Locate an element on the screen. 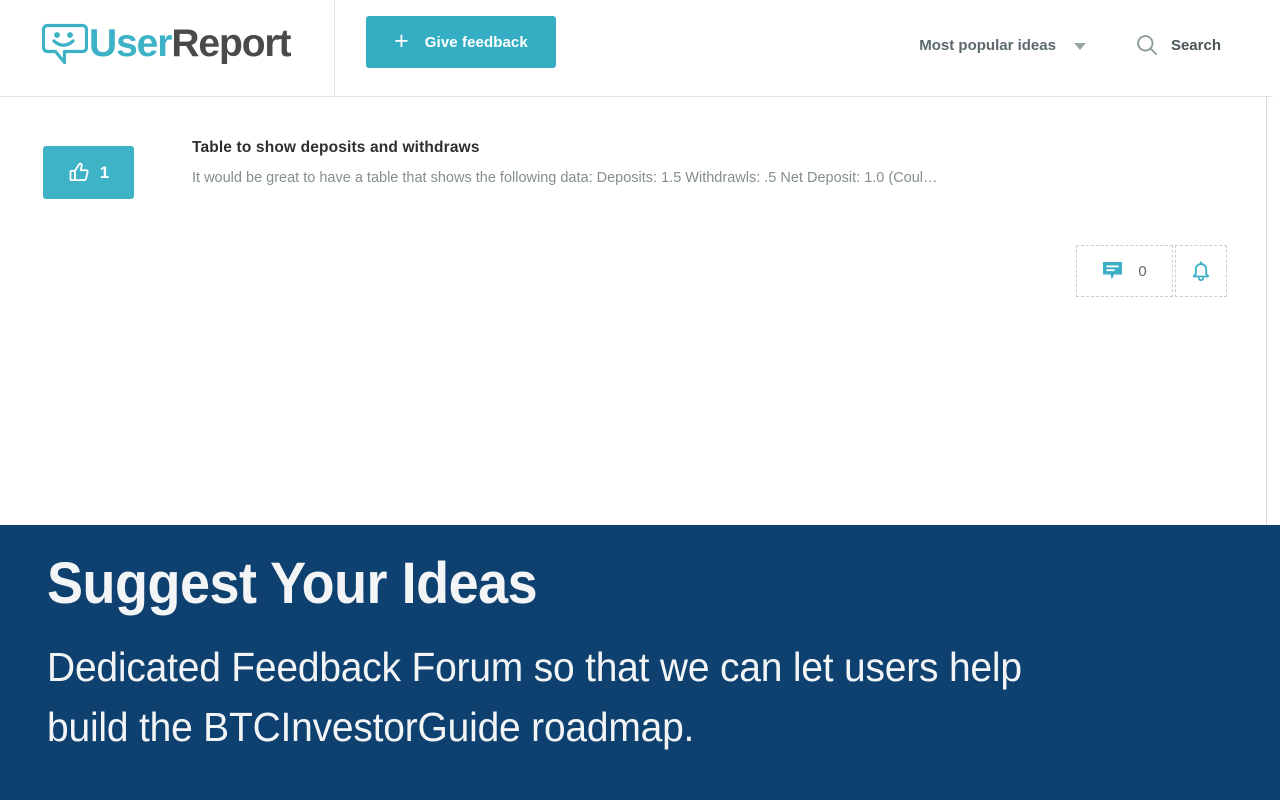 This screenshot has width=1280, height=800. comments-count: 0 is located at coordinates (1142, 271).